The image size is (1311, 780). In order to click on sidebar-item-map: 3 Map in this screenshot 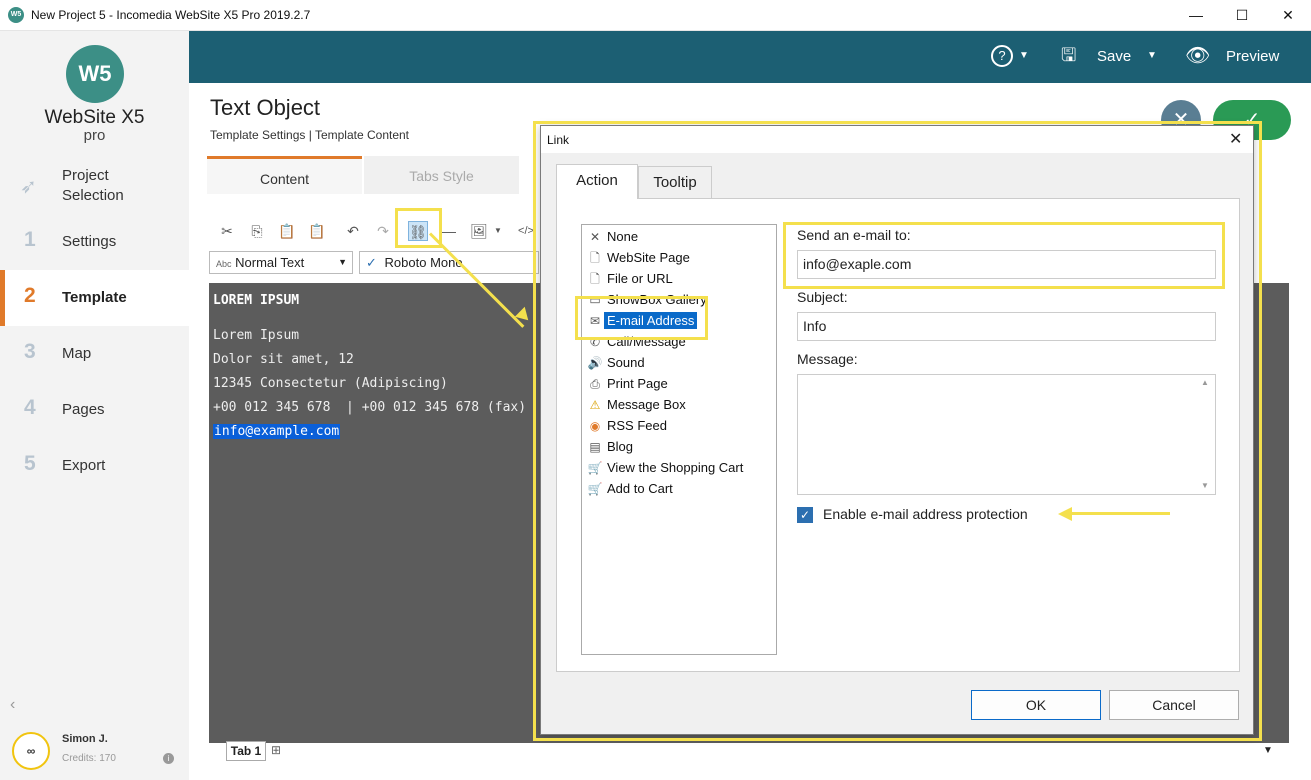, I will do `click(94, 354)`.